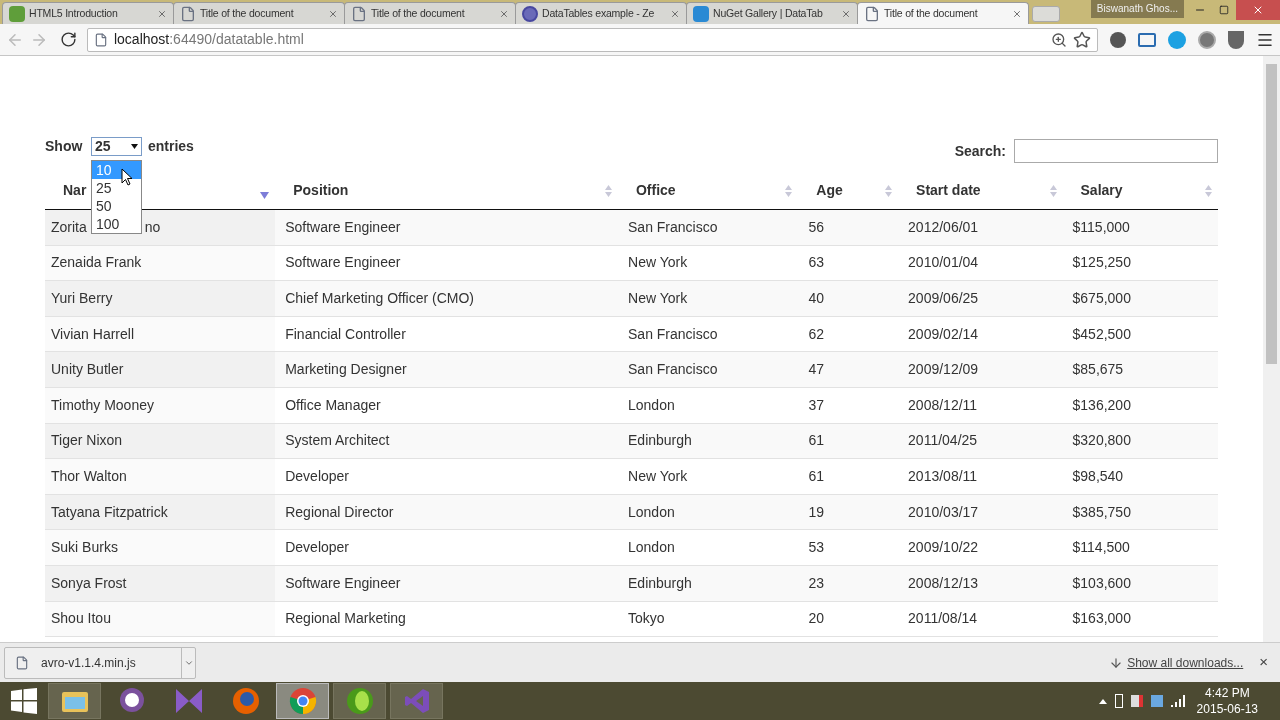 Image resolution: width=1280 pixels, height=720 pixels. What do you see at coordinates (265, 195) in the screenshot?
I see `sort-descending-icon` at bounding box center [265, 195].